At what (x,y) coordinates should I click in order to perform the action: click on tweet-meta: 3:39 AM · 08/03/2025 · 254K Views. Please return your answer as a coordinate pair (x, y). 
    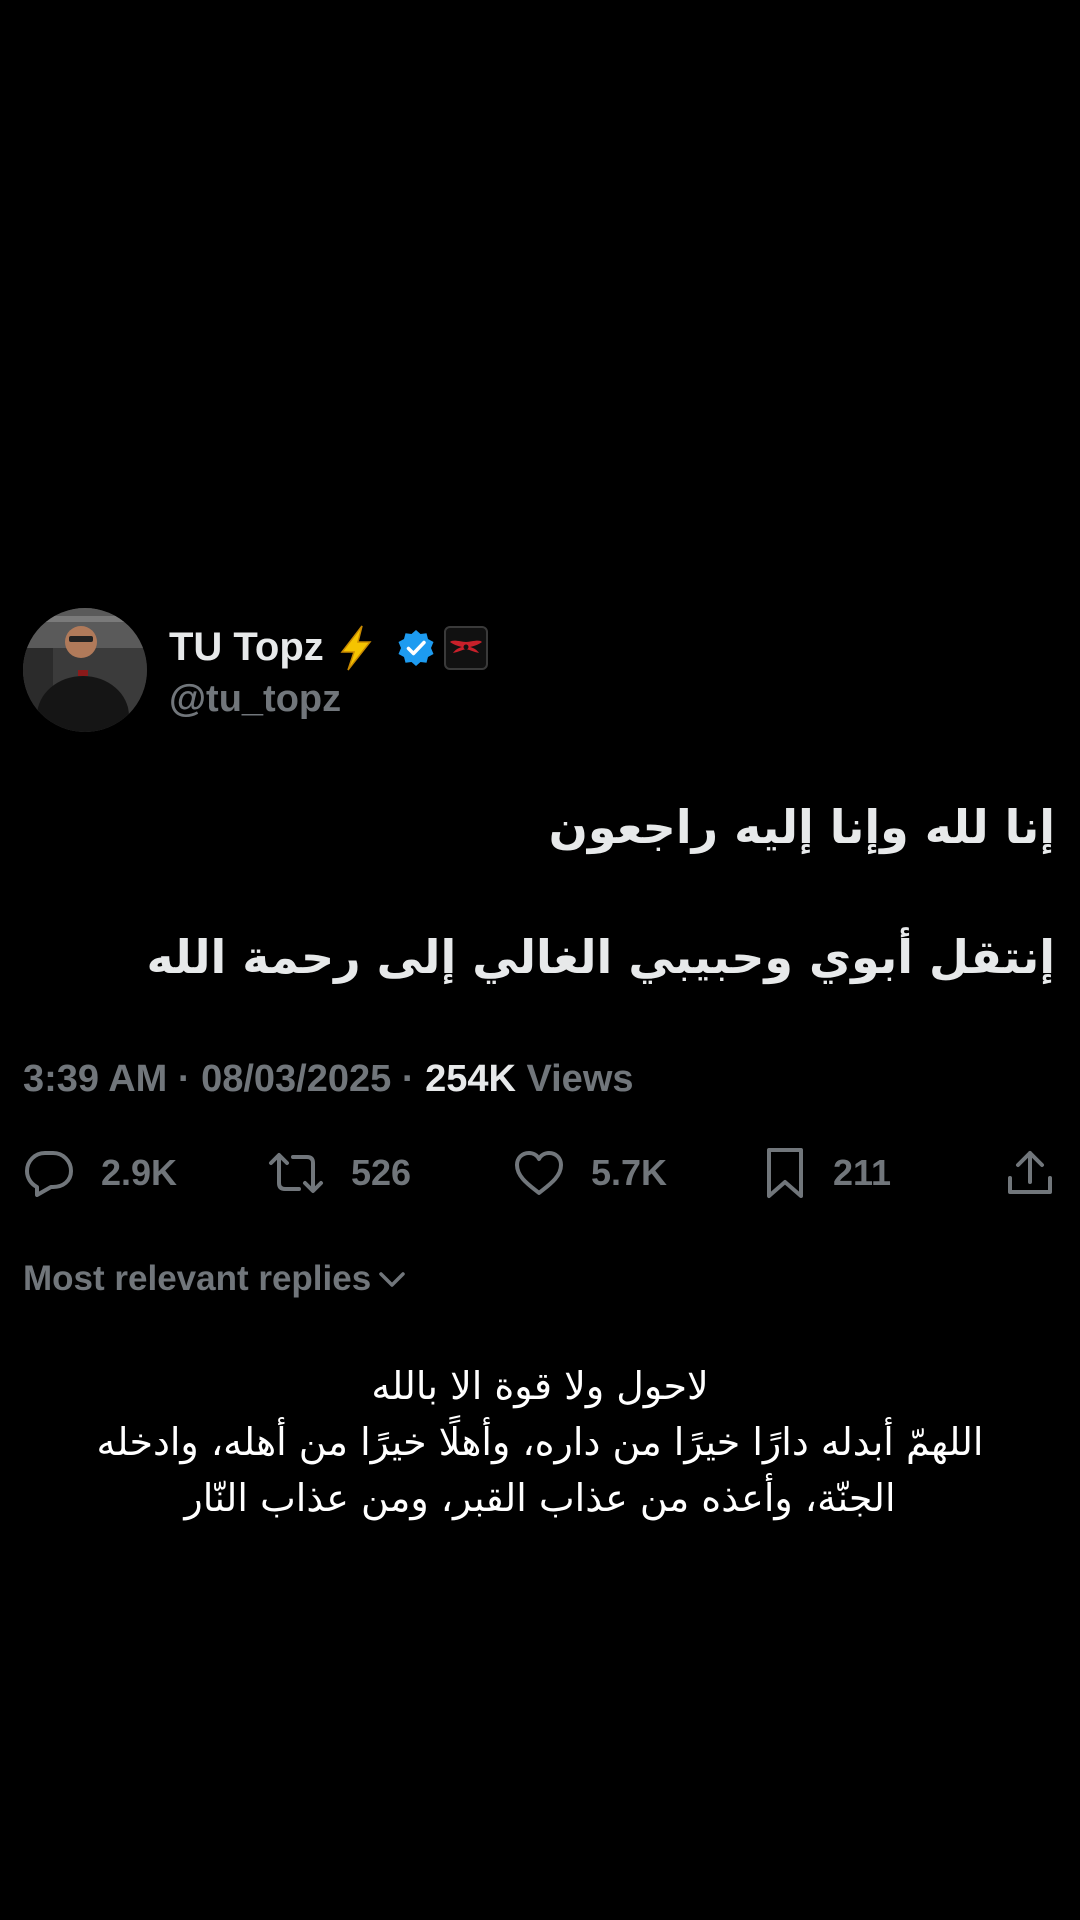
    Looking at the image, I should click on (328, 1079).